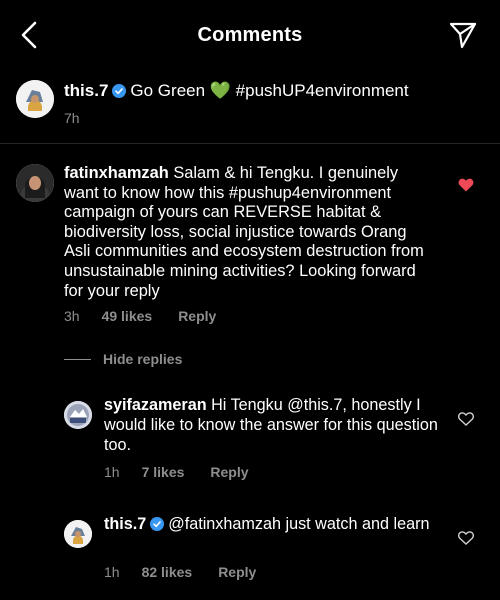 The image size is (500, 600). Describe the element at coordinates (86, 90) in the screenshot. I see `caption-username: this.7` at that location.